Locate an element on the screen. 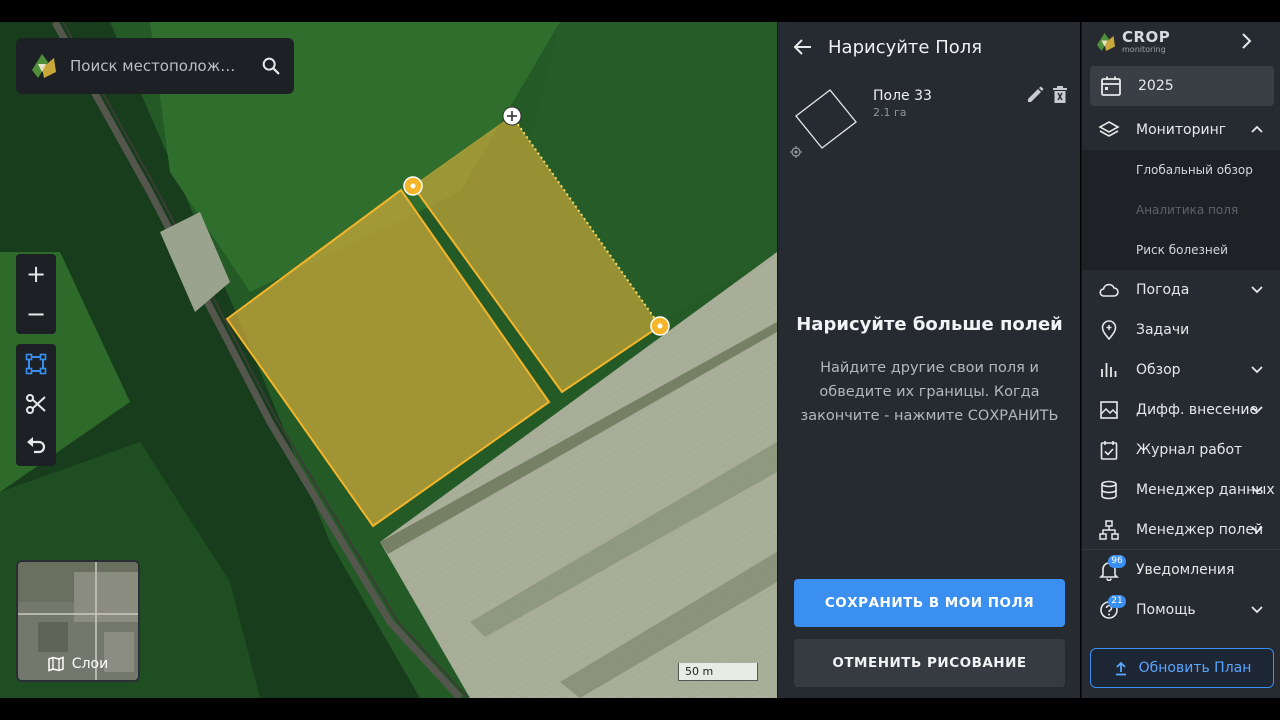  sidebar-item-weather: Погода is located at coordinates (1181, 290).